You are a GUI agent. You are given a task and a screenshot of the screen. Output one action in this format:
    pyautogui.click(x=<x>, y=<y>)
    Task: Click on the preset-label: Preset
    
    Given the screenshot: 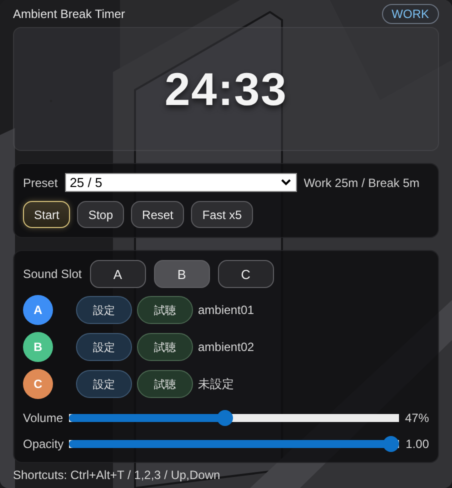 What is the action you would take?
    pyautogui.click(x=40, y=183)
    